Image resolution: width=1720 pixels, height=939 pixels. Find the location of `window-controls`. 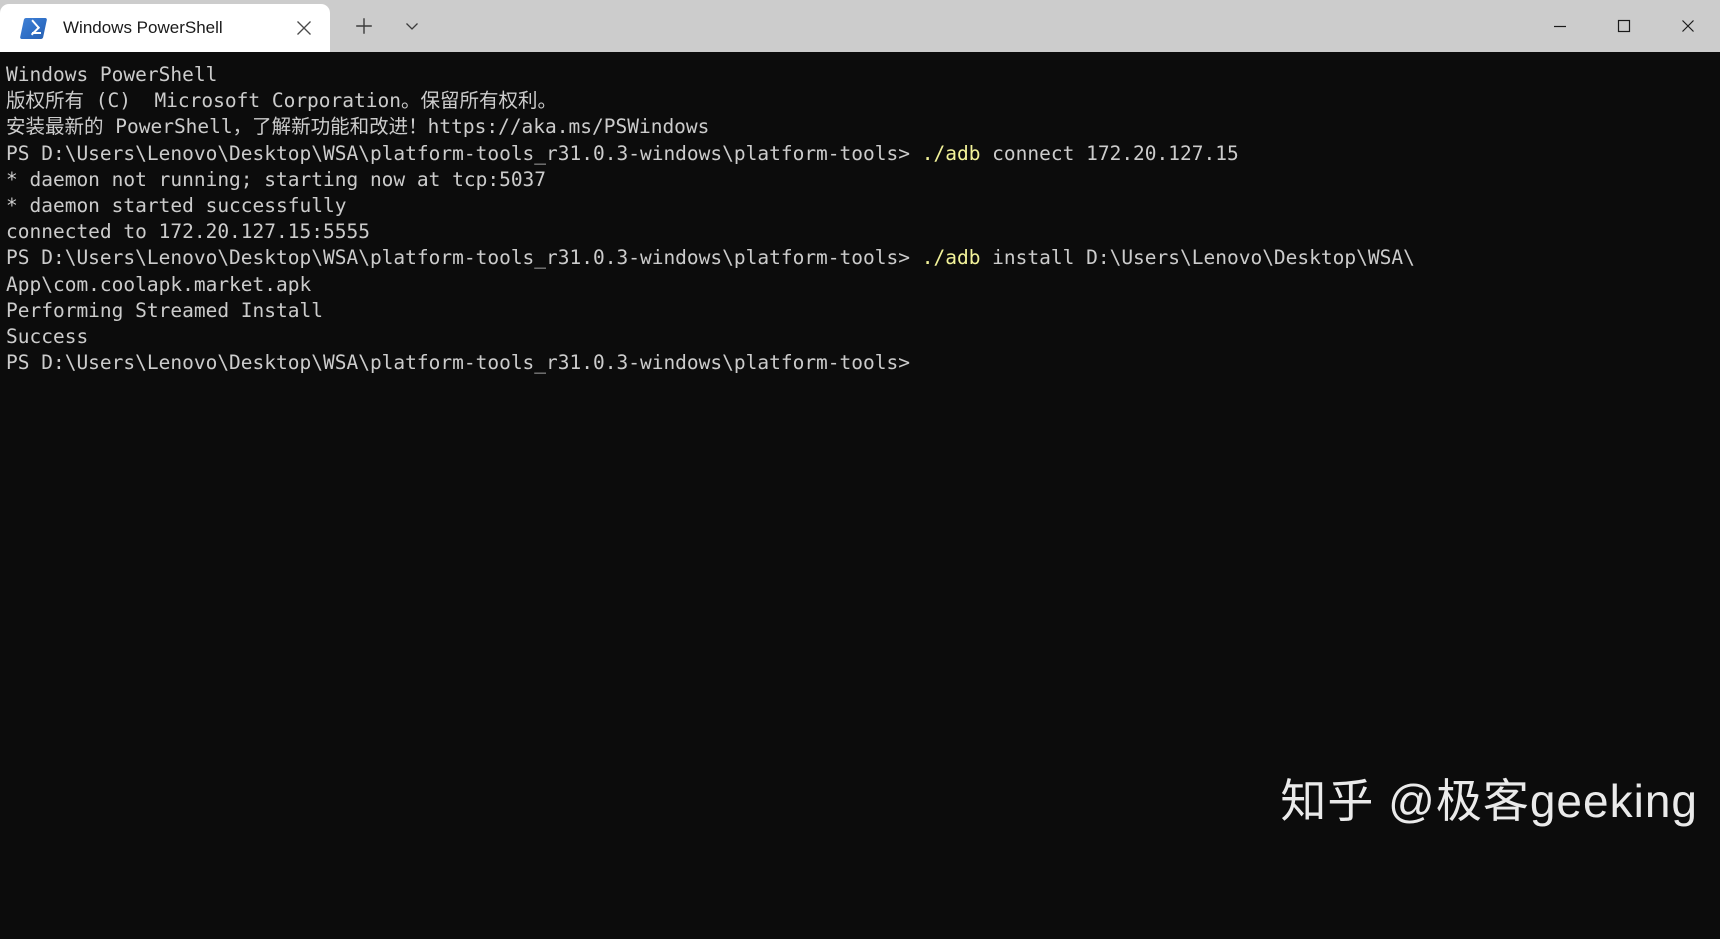

window-controls is located at coordinates (1624, 26).